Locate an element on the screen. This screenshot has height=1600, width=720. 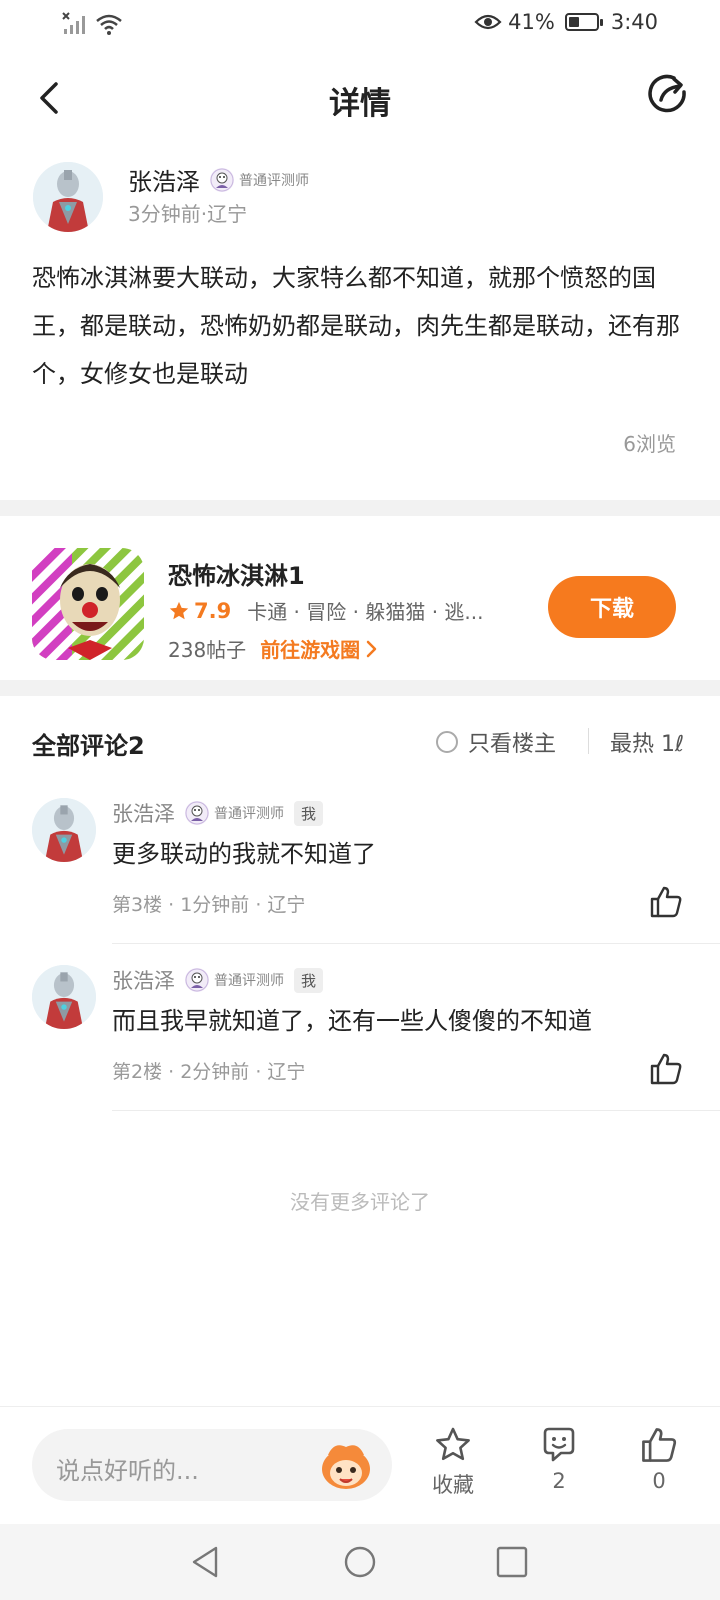
download-button: 下载 is located at coordinates (612, 607).